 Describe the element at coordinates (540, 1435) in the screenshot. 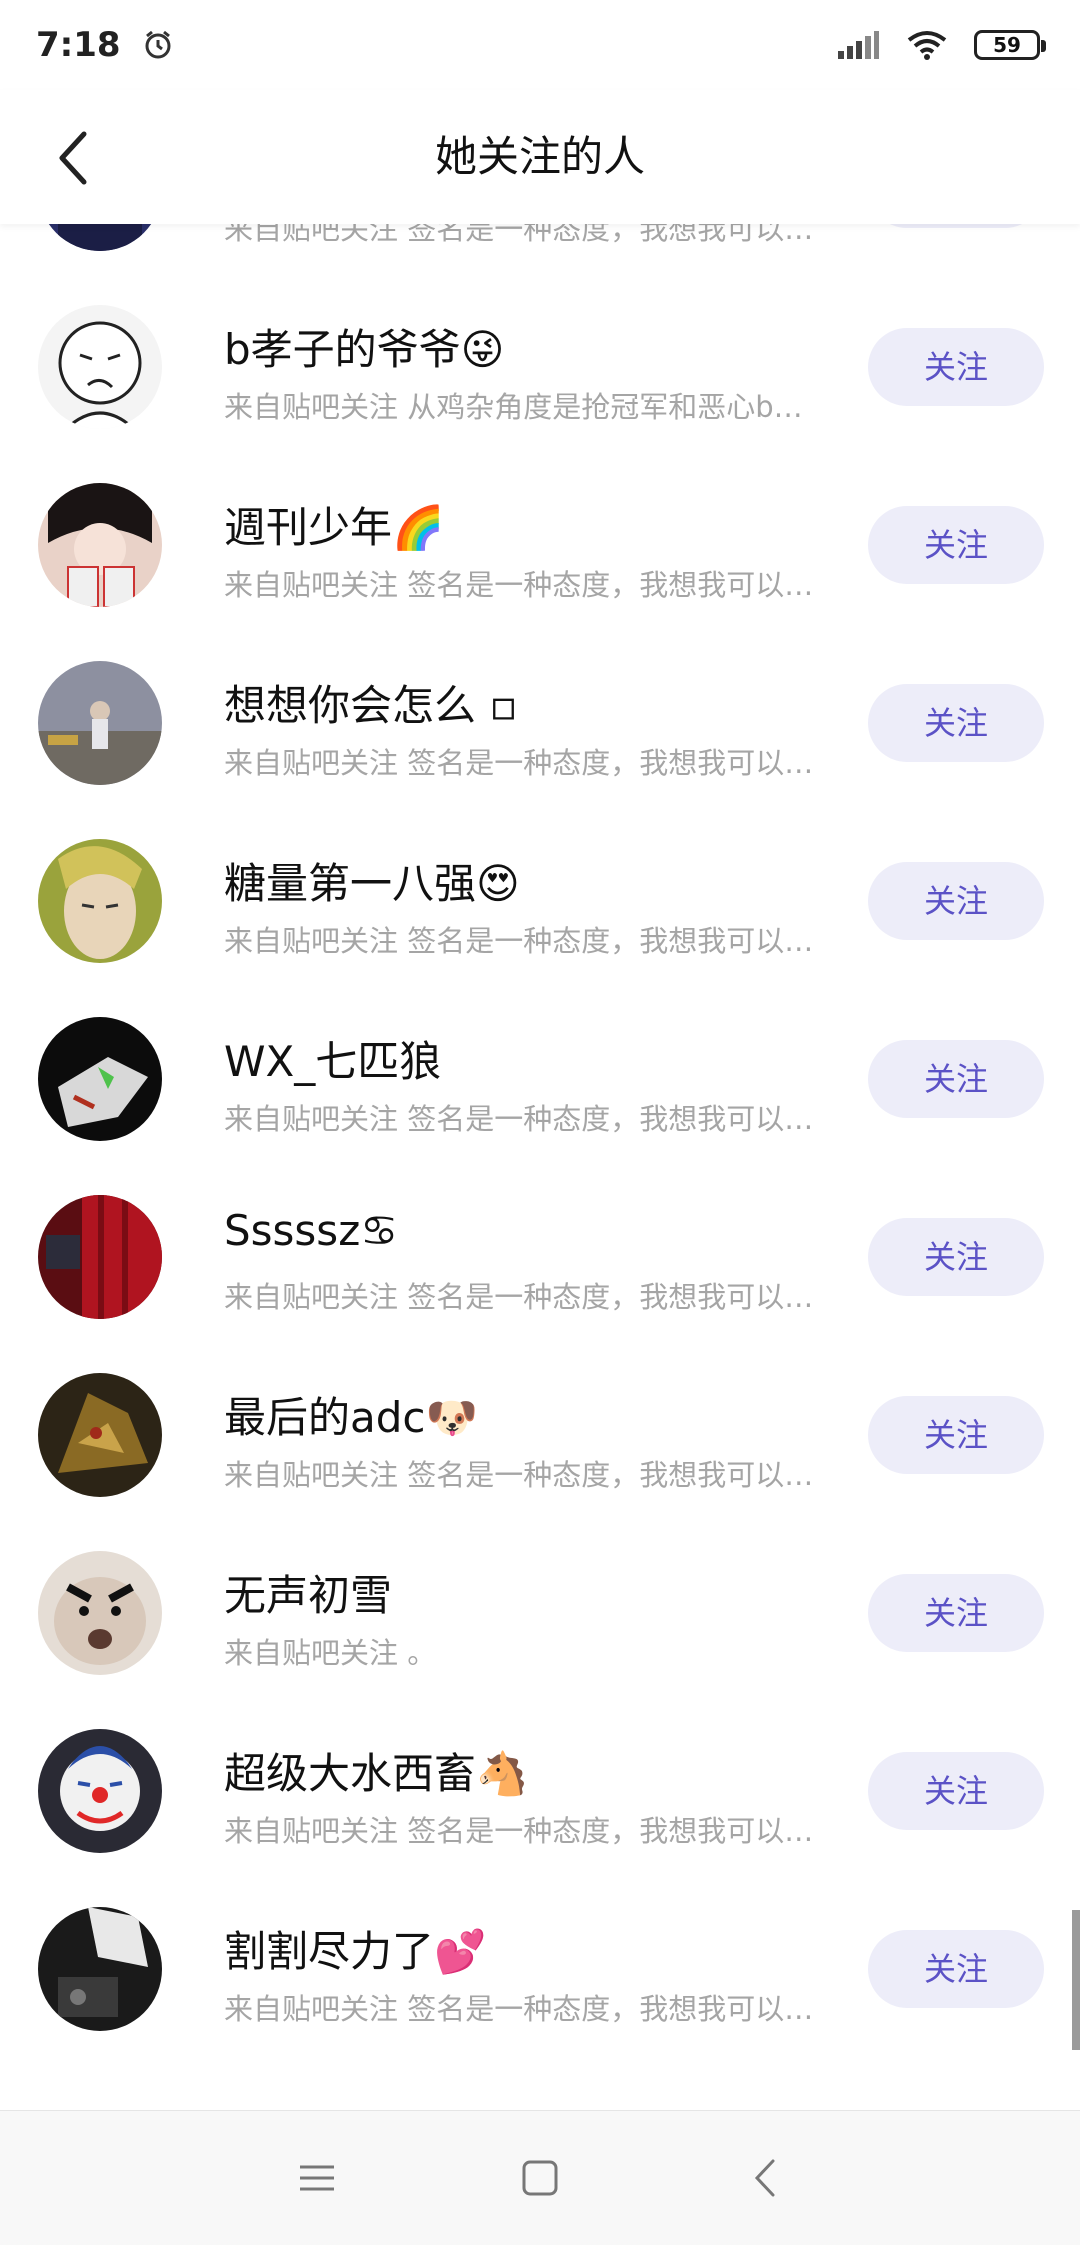

I see `list-item: 最后的adc🐶 来自贴吧关注 签名是一种态度，我想我可以… 关注` at that location.